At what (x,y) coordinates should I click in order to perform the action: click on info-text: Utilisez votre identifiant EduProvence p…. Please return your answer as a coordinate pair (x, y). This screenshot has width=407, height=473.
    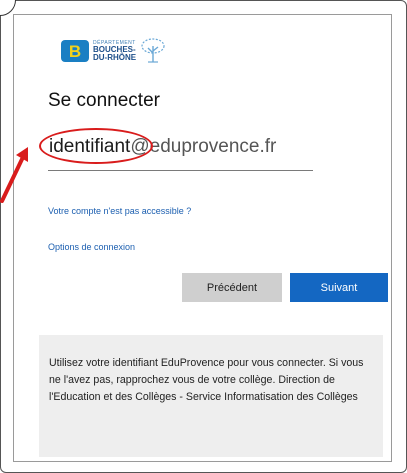
    Looking at the image, I should click on (206, 380).